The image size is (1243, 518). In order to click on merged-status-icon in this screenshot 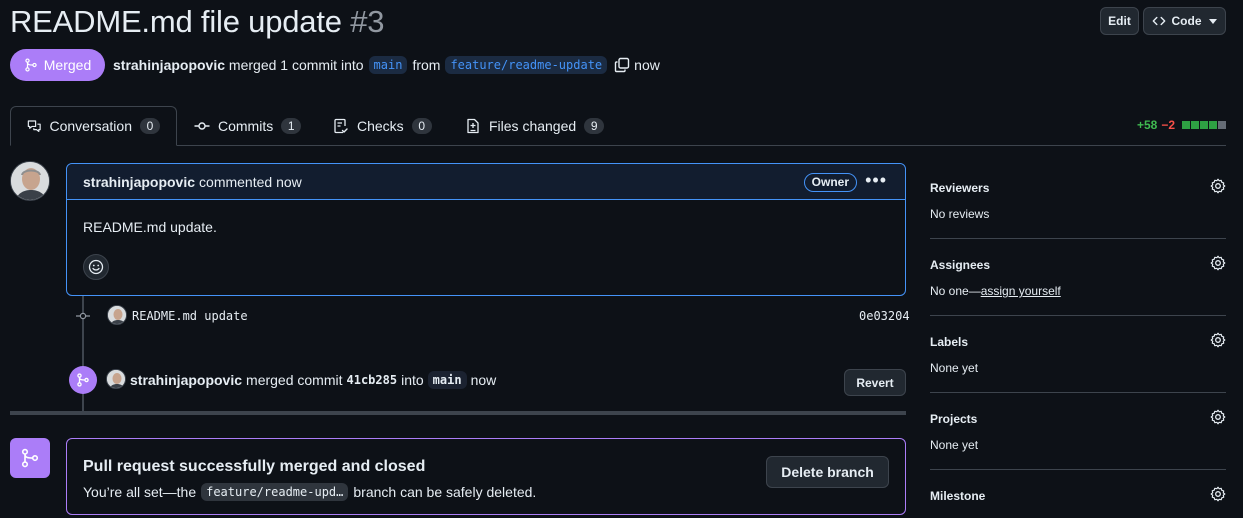, I will do `click(30, 458)`.